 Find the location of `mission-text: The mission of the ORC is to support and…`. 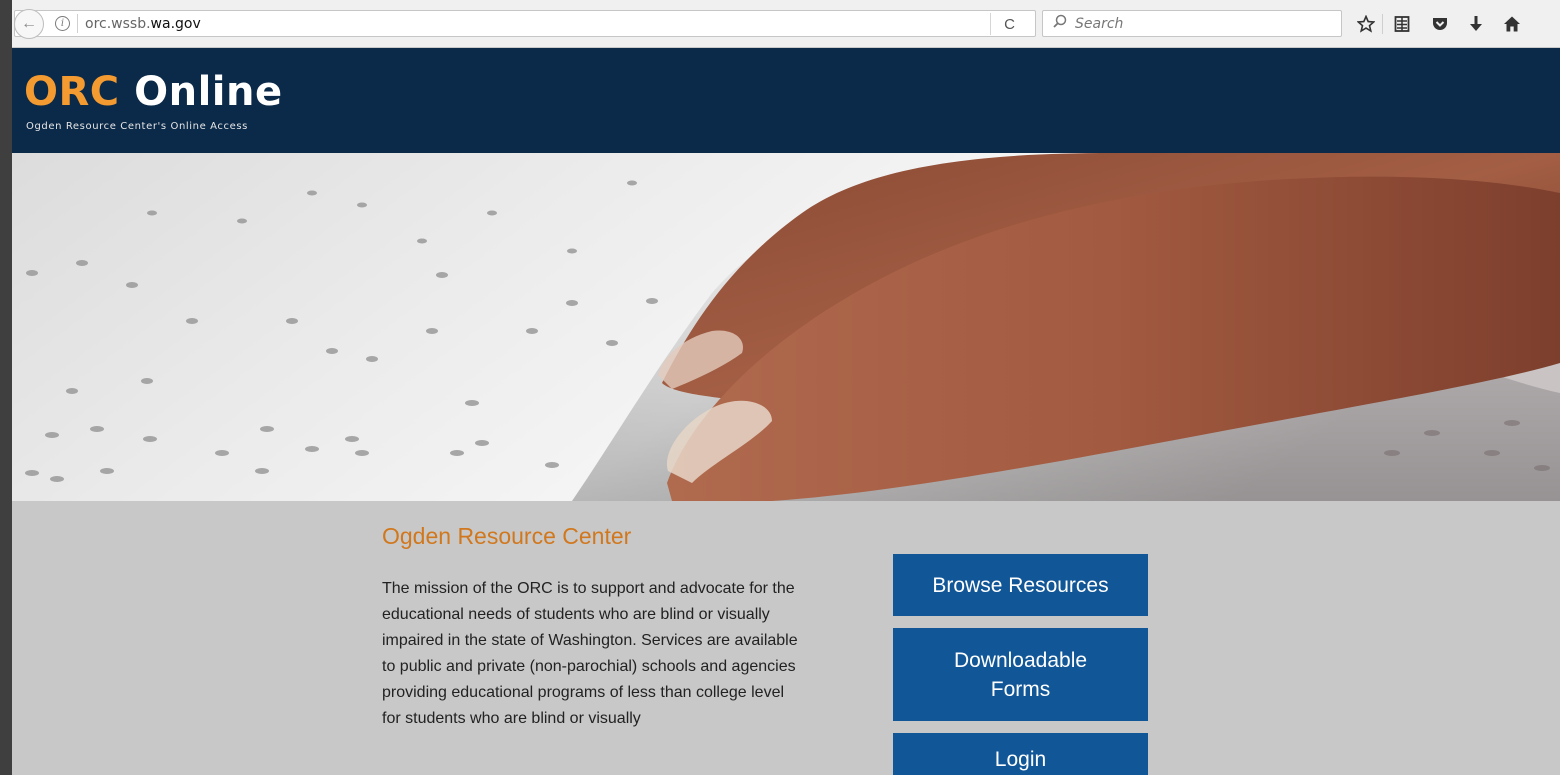

mission-text: The mission of the ORC is to support and… is located at coordinates (590, 653).